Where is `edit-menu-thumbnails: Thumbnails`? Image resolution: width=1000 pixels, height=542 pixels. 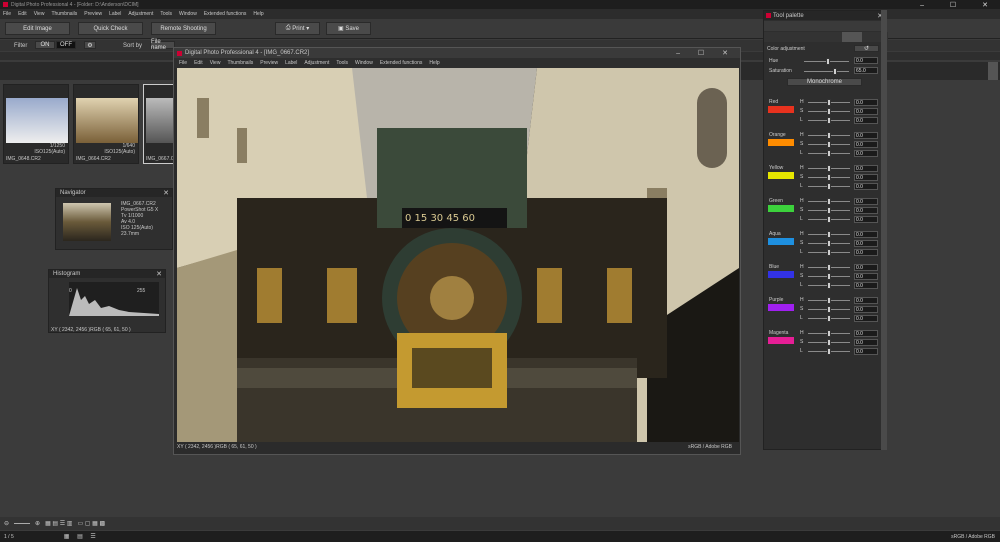
edit-menu-thumbnails: Thumbnails is located at coordinates (240, 63).